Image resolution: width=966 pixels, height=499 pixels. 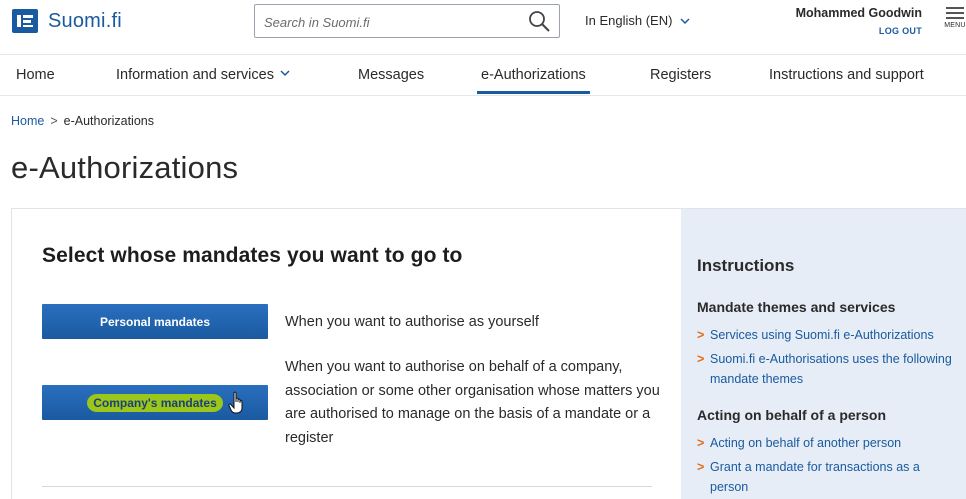 I want to click on nav-item-label: Information and services, so click(x=195, y=75).